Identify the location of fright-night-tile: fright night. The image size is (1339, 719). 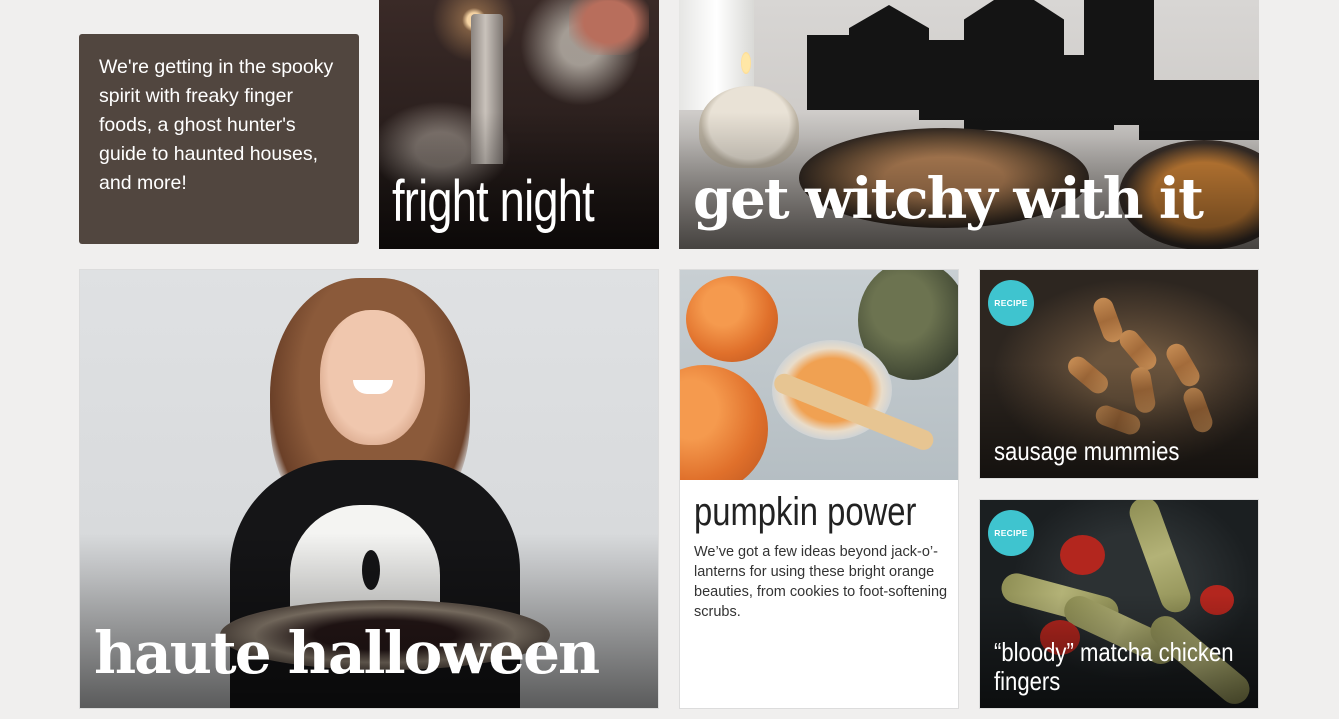
(519, 124).